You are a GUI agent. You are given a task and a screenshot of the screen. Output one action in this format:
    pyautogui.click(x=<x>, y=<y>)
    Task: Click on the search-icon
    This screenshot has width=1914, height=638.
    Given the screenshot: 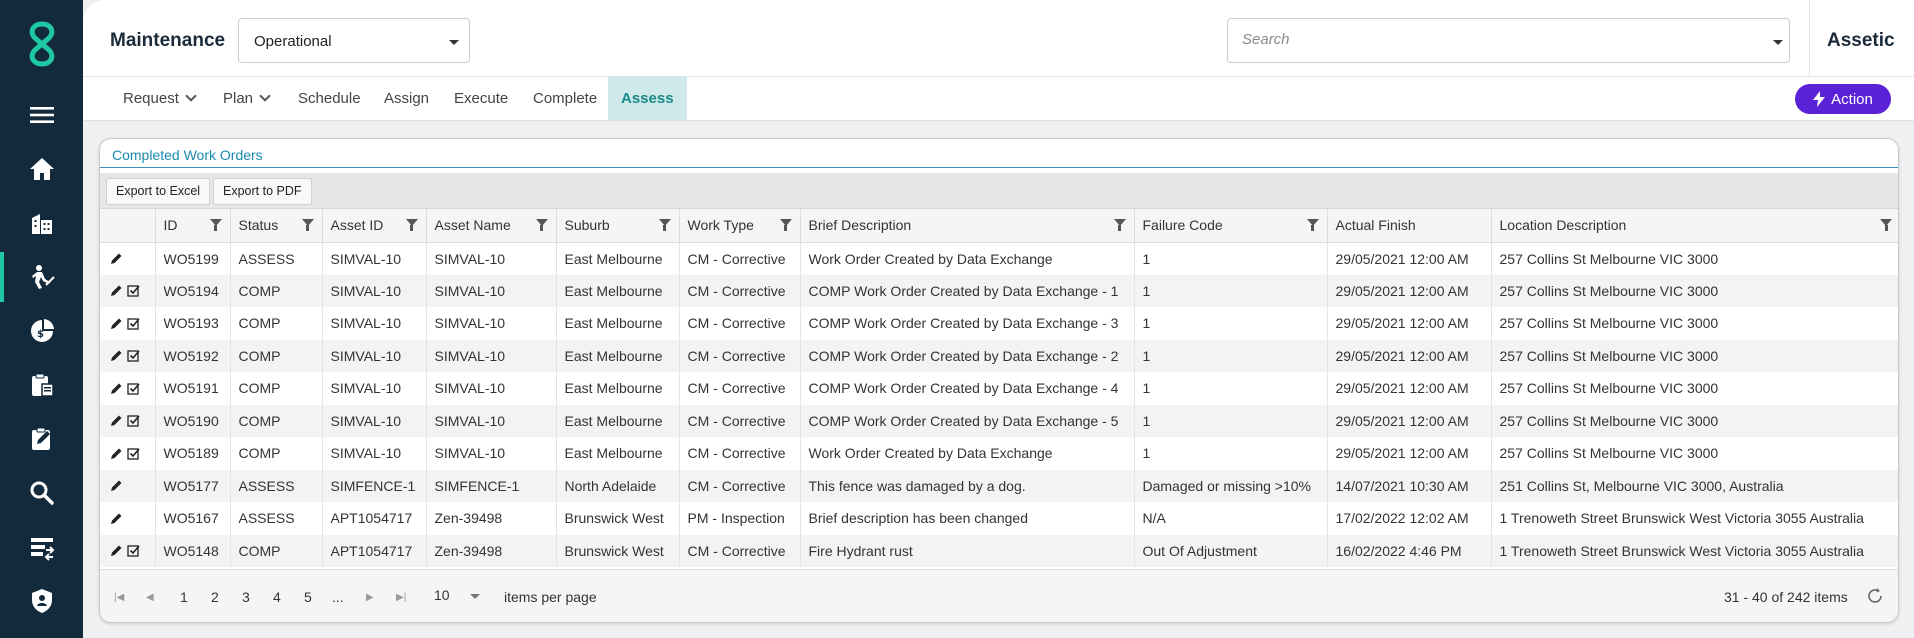 What is the action you would take?
    pyautogui.click(x=41, y=493)
    